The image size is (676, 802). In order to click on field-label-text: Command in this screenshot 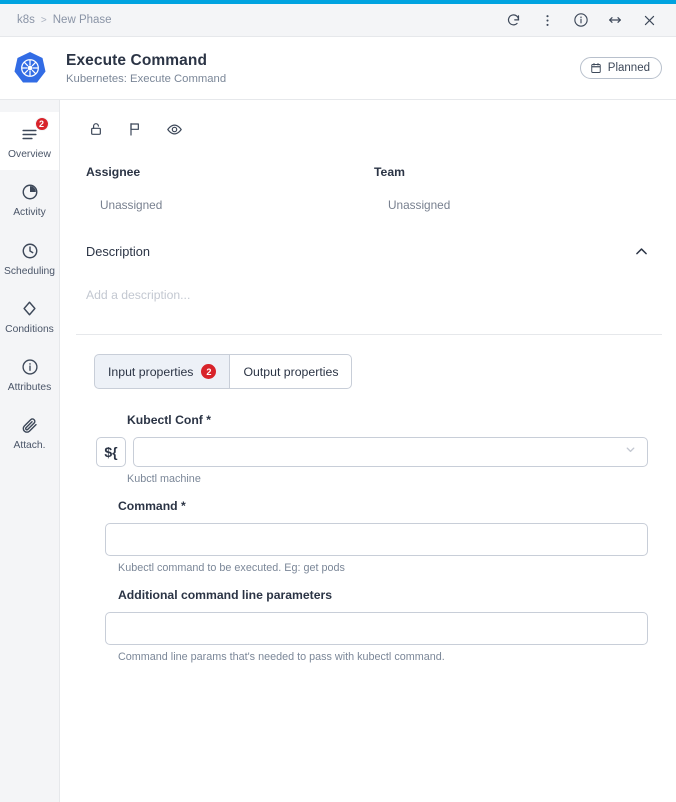, I will do `click(148, 506)`.